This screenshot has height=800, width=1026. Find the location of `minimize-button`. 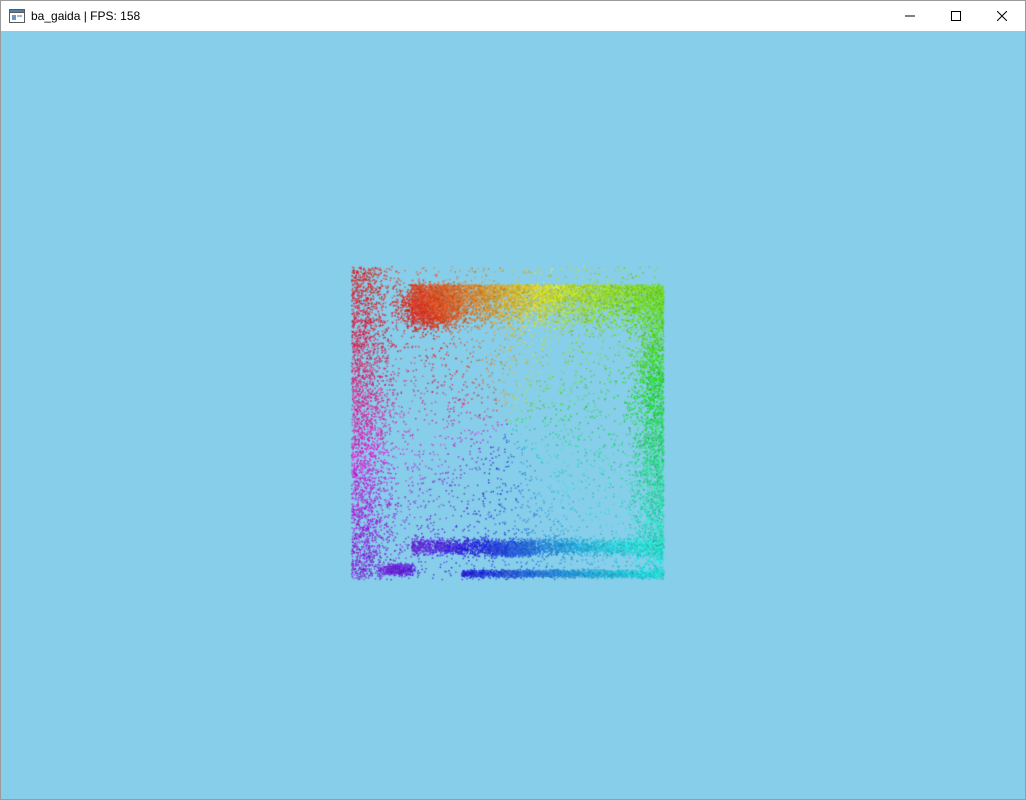

minimize-button is located at coordinates (910, 16).